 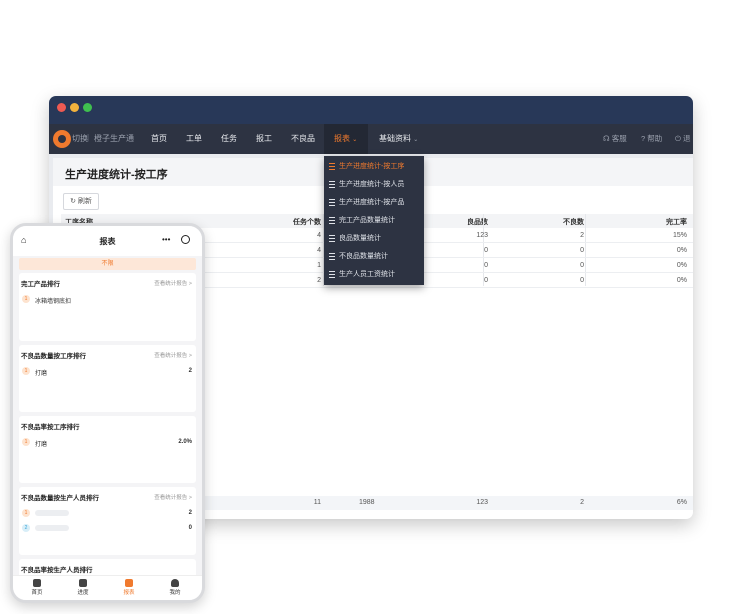 What do you see at coordinates (80, 138) in the screenshot?
I see `switch-button: 切换` at bounding box center [80, 138].